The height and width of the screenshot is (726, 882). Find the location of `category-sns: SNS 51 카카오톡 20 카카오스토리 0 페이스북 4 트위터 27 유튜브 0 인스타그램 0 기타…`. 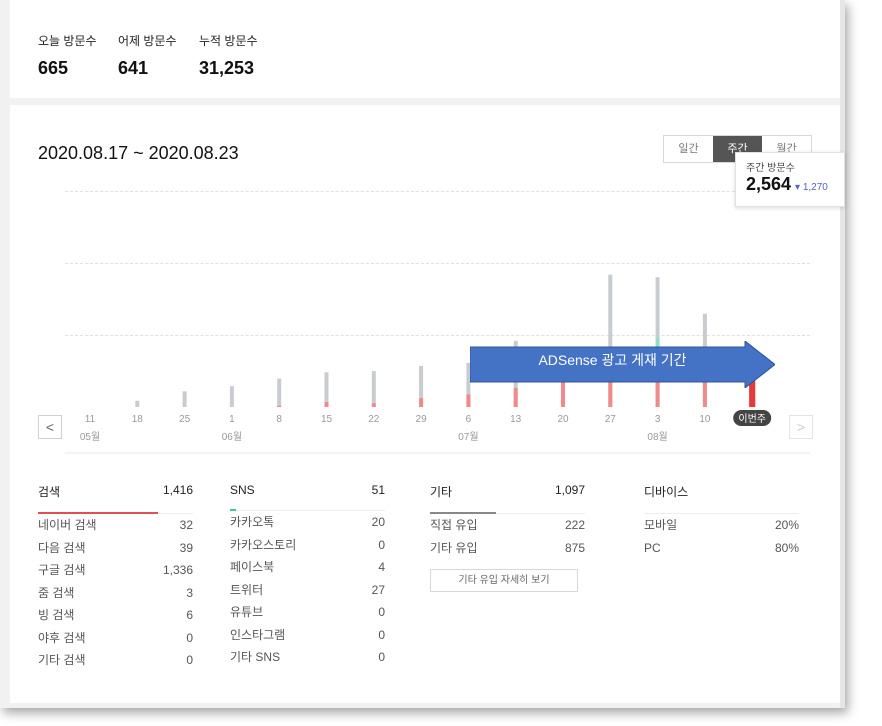

category-sns: SNS 51 카카오톡 20 카카오스토리 0 페이스북 4 트위터 27 유튜브 0 인스타그램 0 기타… is located at coordinates (307, 576).